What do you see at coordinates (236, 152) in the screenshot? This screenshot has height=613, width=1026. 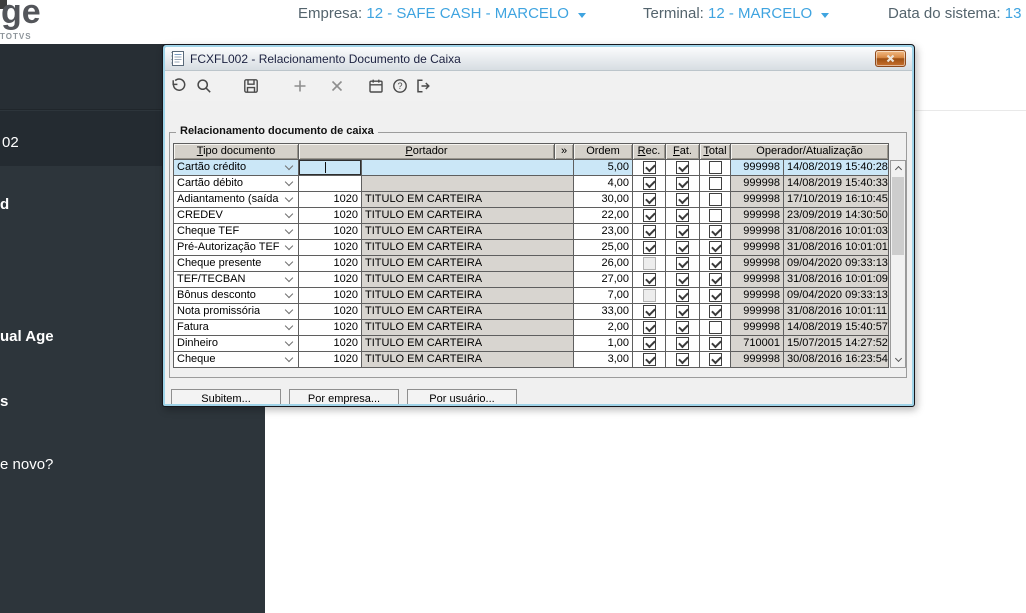 I see `col-header-tipo: Tipo documento` at bounding box center [236, 152].